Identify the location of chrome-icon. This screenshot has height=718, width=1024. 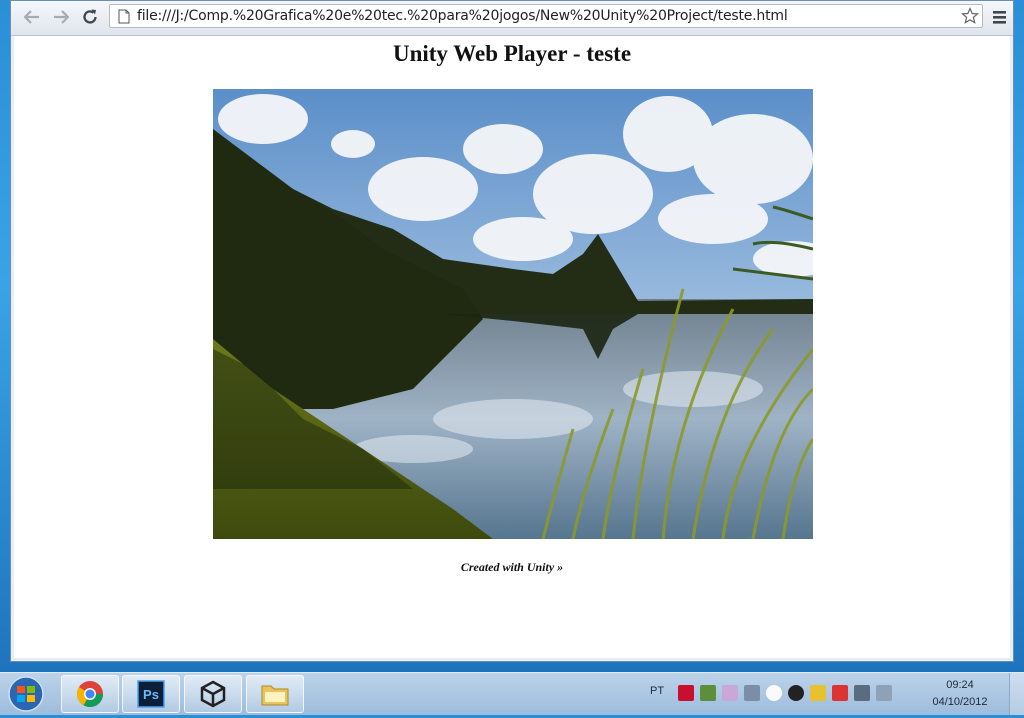
(90, 694).